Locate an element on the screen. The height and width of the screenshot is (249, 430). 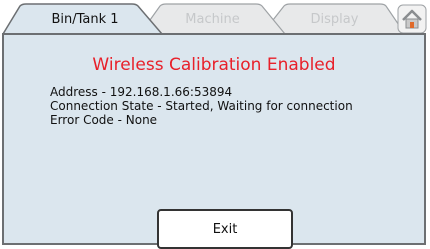
dialog-title: Wireless Calibration Enabled is located at coordinates (214, 65).